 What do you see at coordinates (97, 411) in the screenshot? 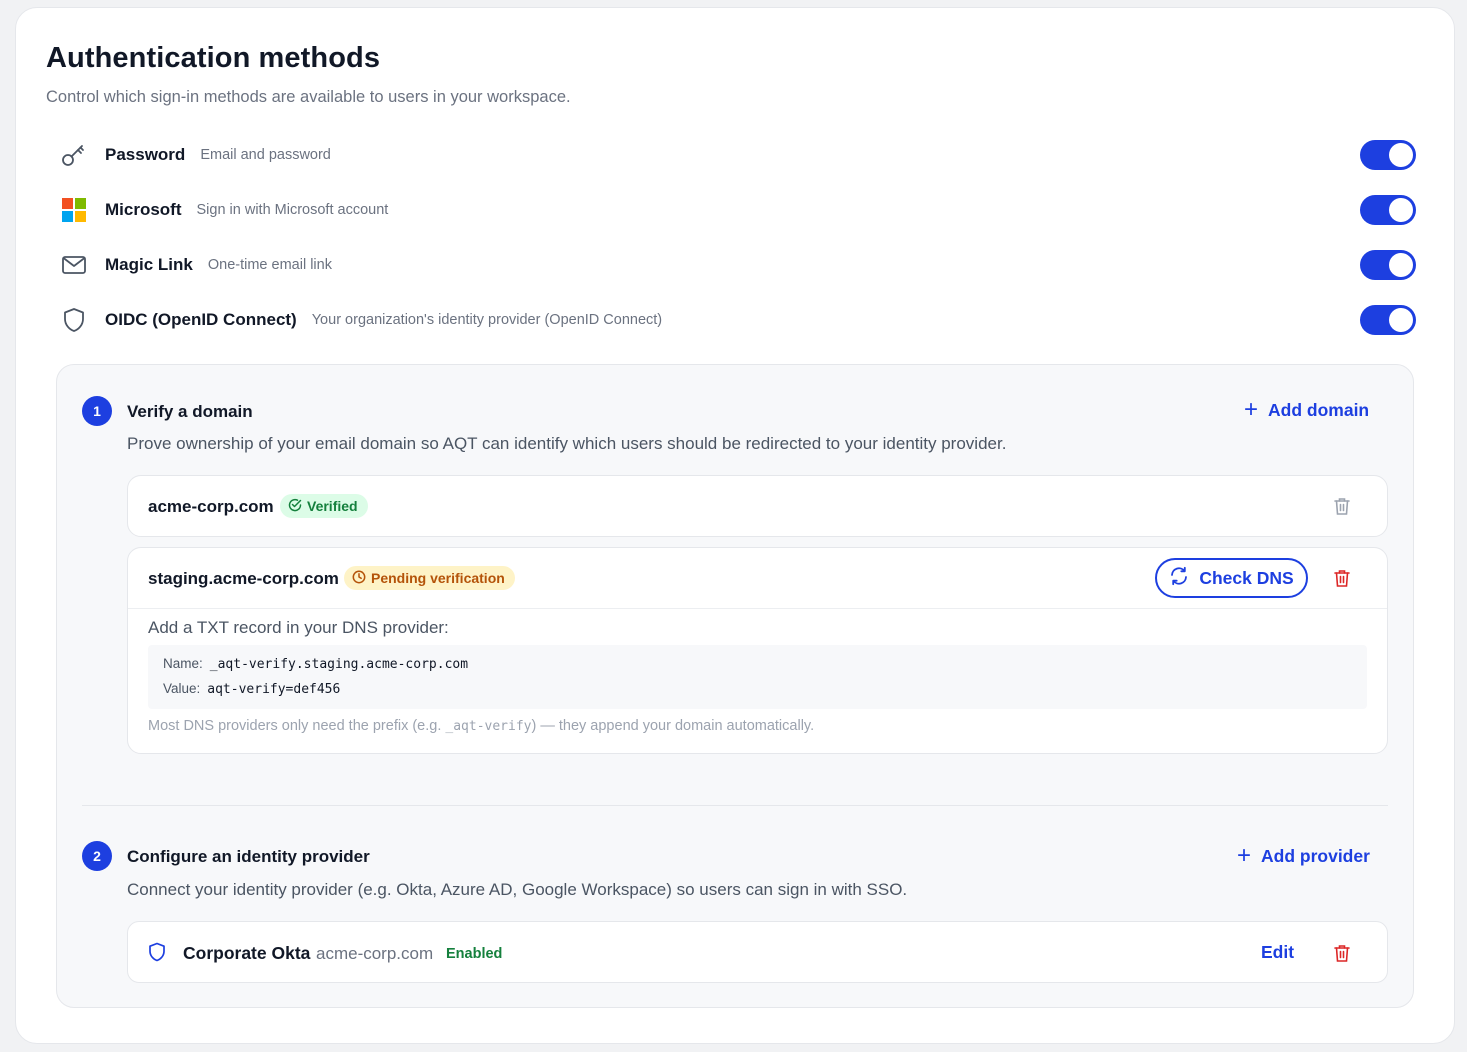
I see `step-number-badge: 1` at bounding box center [97, 411].